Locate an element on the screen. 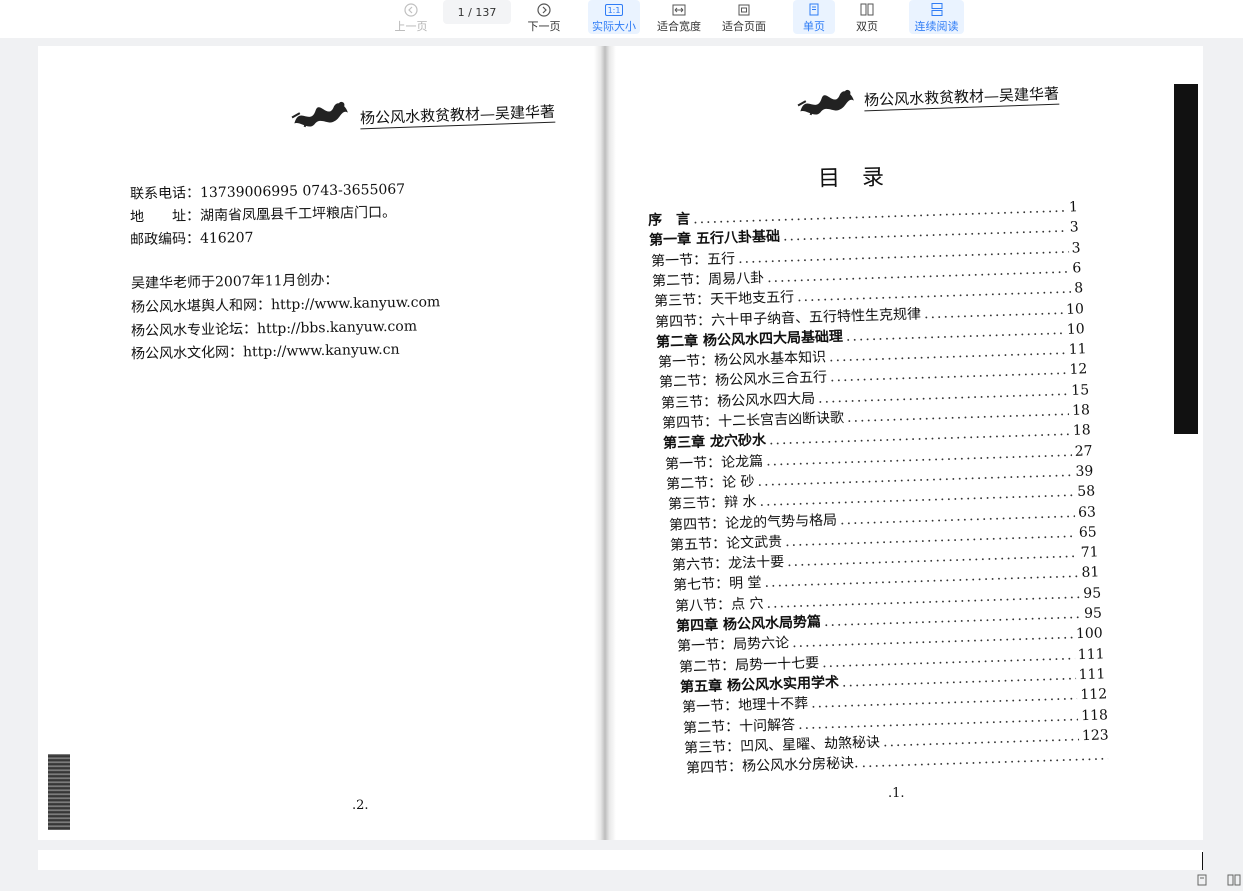  continuous-reading-button: 连续阅读 is located at coordinates (936, 17).